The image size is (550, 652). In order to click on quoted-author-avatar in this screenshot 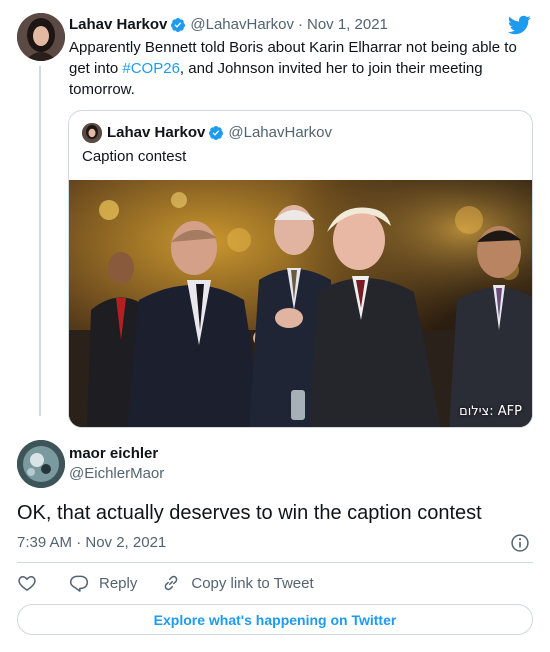, I will do `click(92, 133)`.